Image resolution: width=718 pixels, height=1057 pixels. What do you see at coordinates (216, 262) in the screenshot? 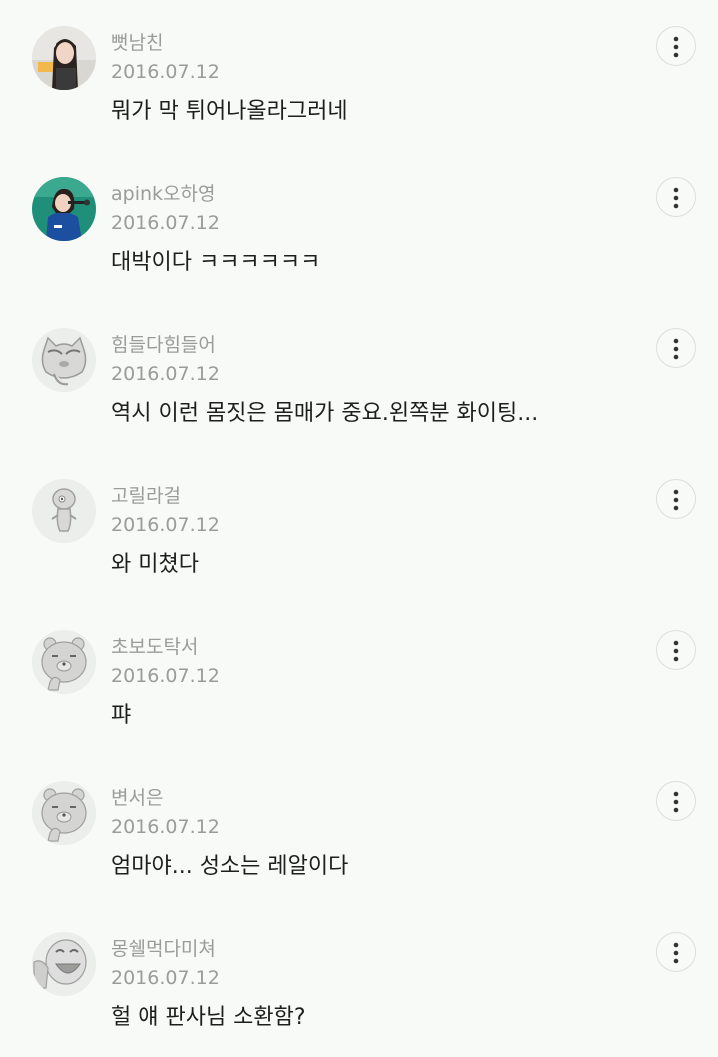
I see `comment-text: 대박이다 ㅋㅋㅋㅋㅋㅋ` at bounding box center [216, 262].